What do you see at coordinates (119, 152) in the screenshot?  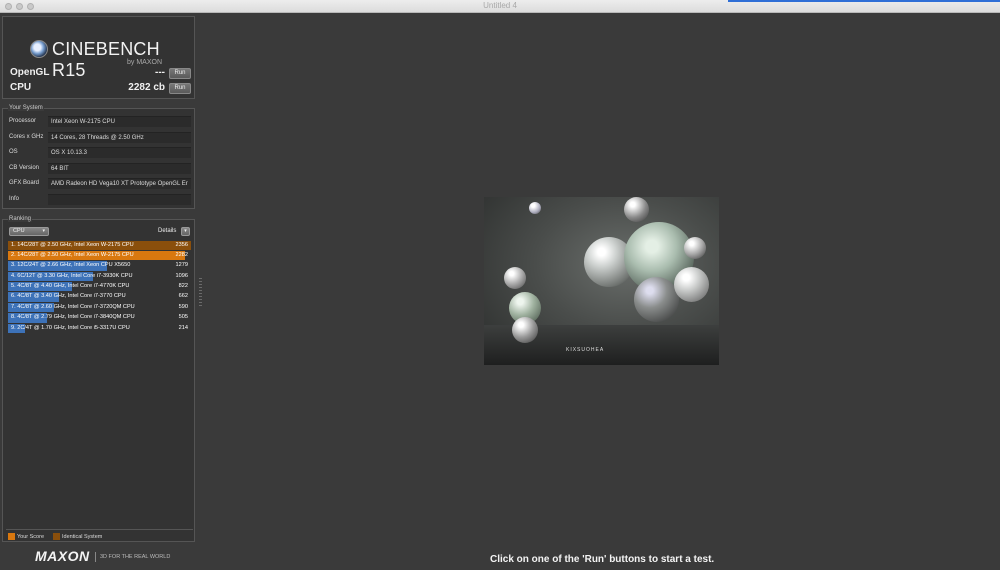 I see `os-field: OS X 10.13.3` at bounding box center [119, 152].